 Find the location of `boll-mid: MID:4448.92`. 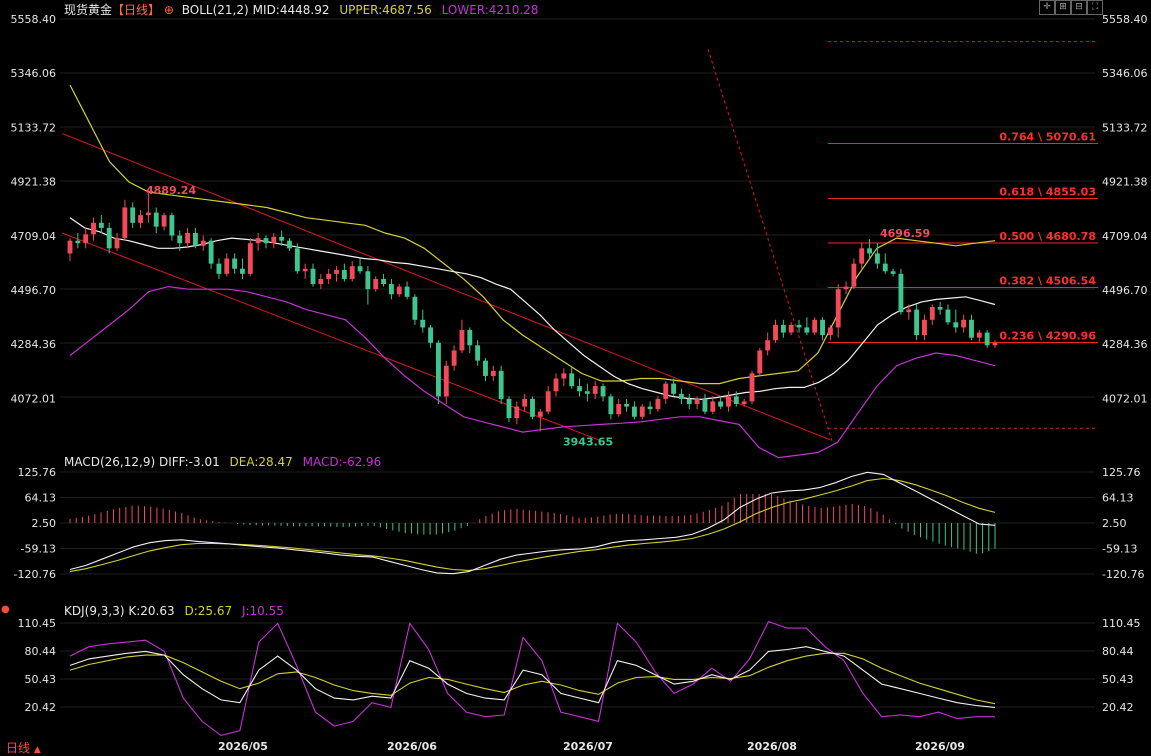

boll-mid: MID:4448.92 is located at coordinates (291, 10).